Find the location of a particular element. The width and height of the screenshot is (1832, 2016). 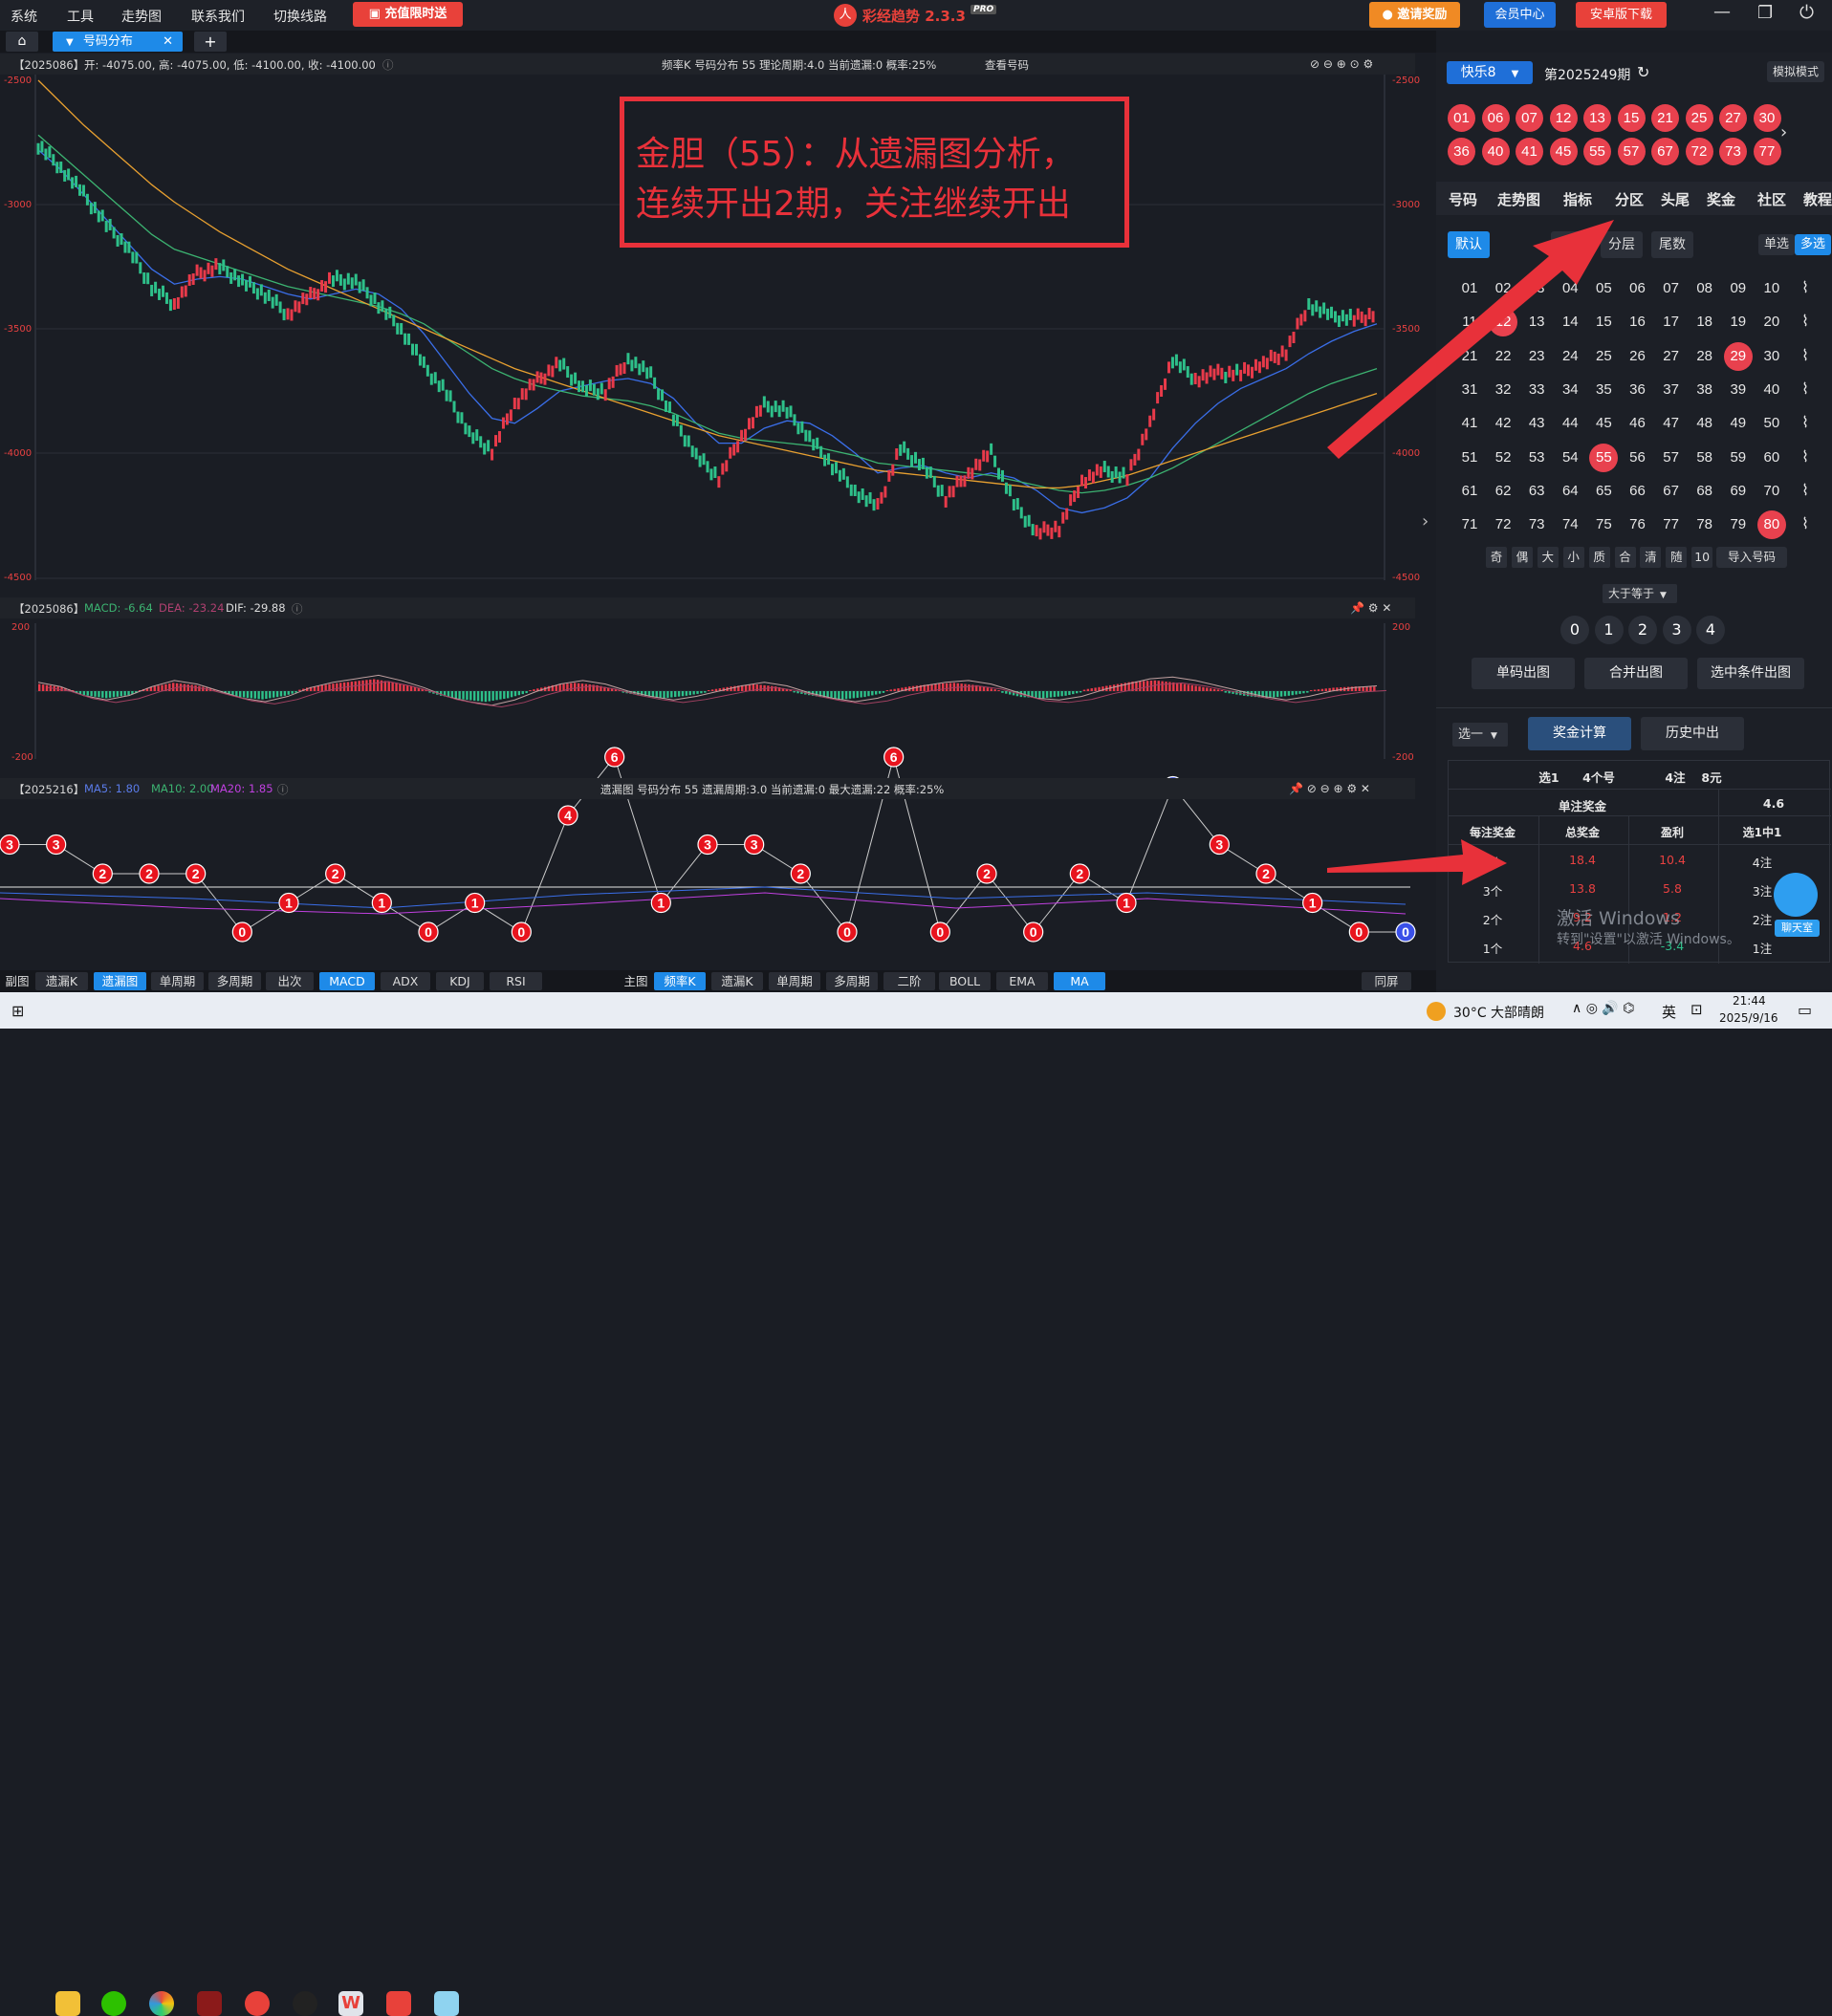

windows-start-icon: ⊞ is located at coordinates (19, 1011).